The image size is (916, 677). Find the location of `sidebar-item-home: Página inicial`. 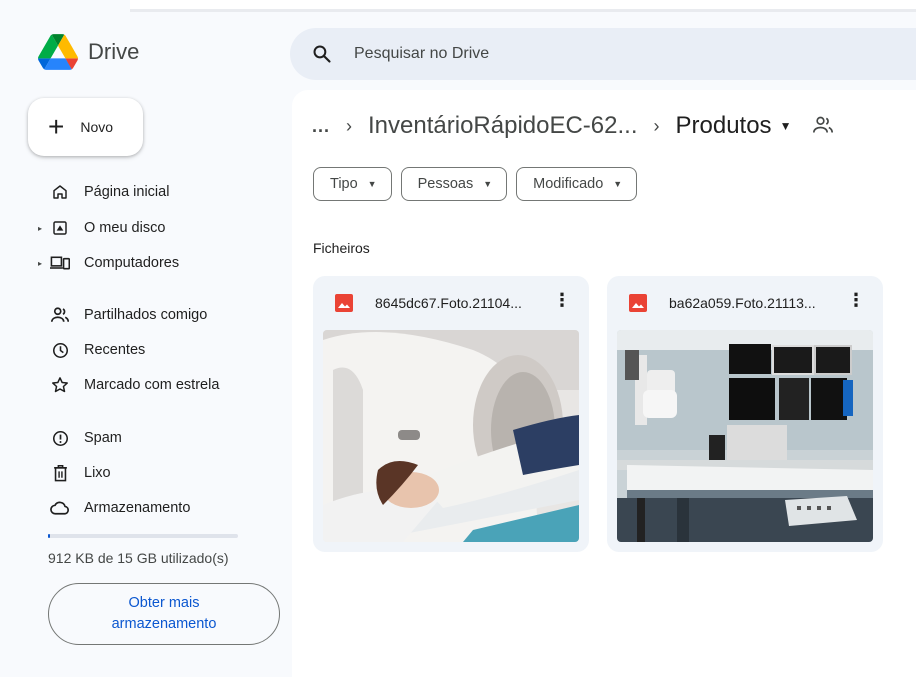

sidebar-item-home: Página inicial is located at coordinates (155, 192).